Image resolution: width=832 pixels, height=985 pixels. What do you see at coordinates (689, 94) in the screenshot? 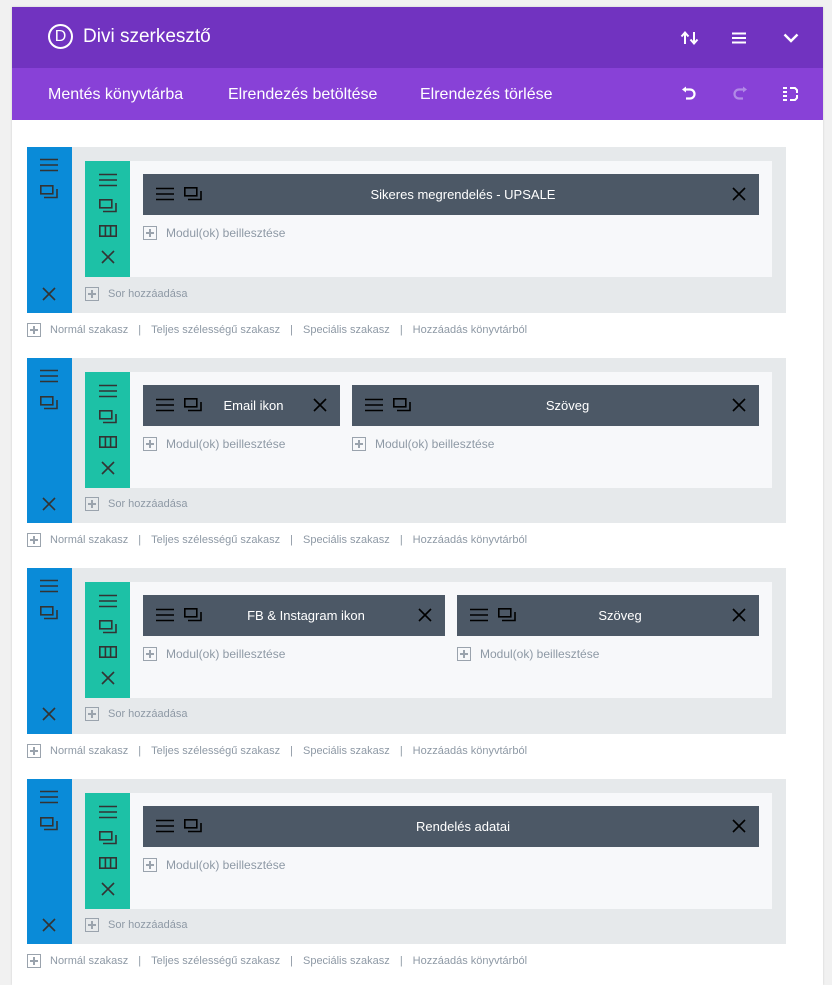
I see `undo-icon` at bounding box center [689, 94].